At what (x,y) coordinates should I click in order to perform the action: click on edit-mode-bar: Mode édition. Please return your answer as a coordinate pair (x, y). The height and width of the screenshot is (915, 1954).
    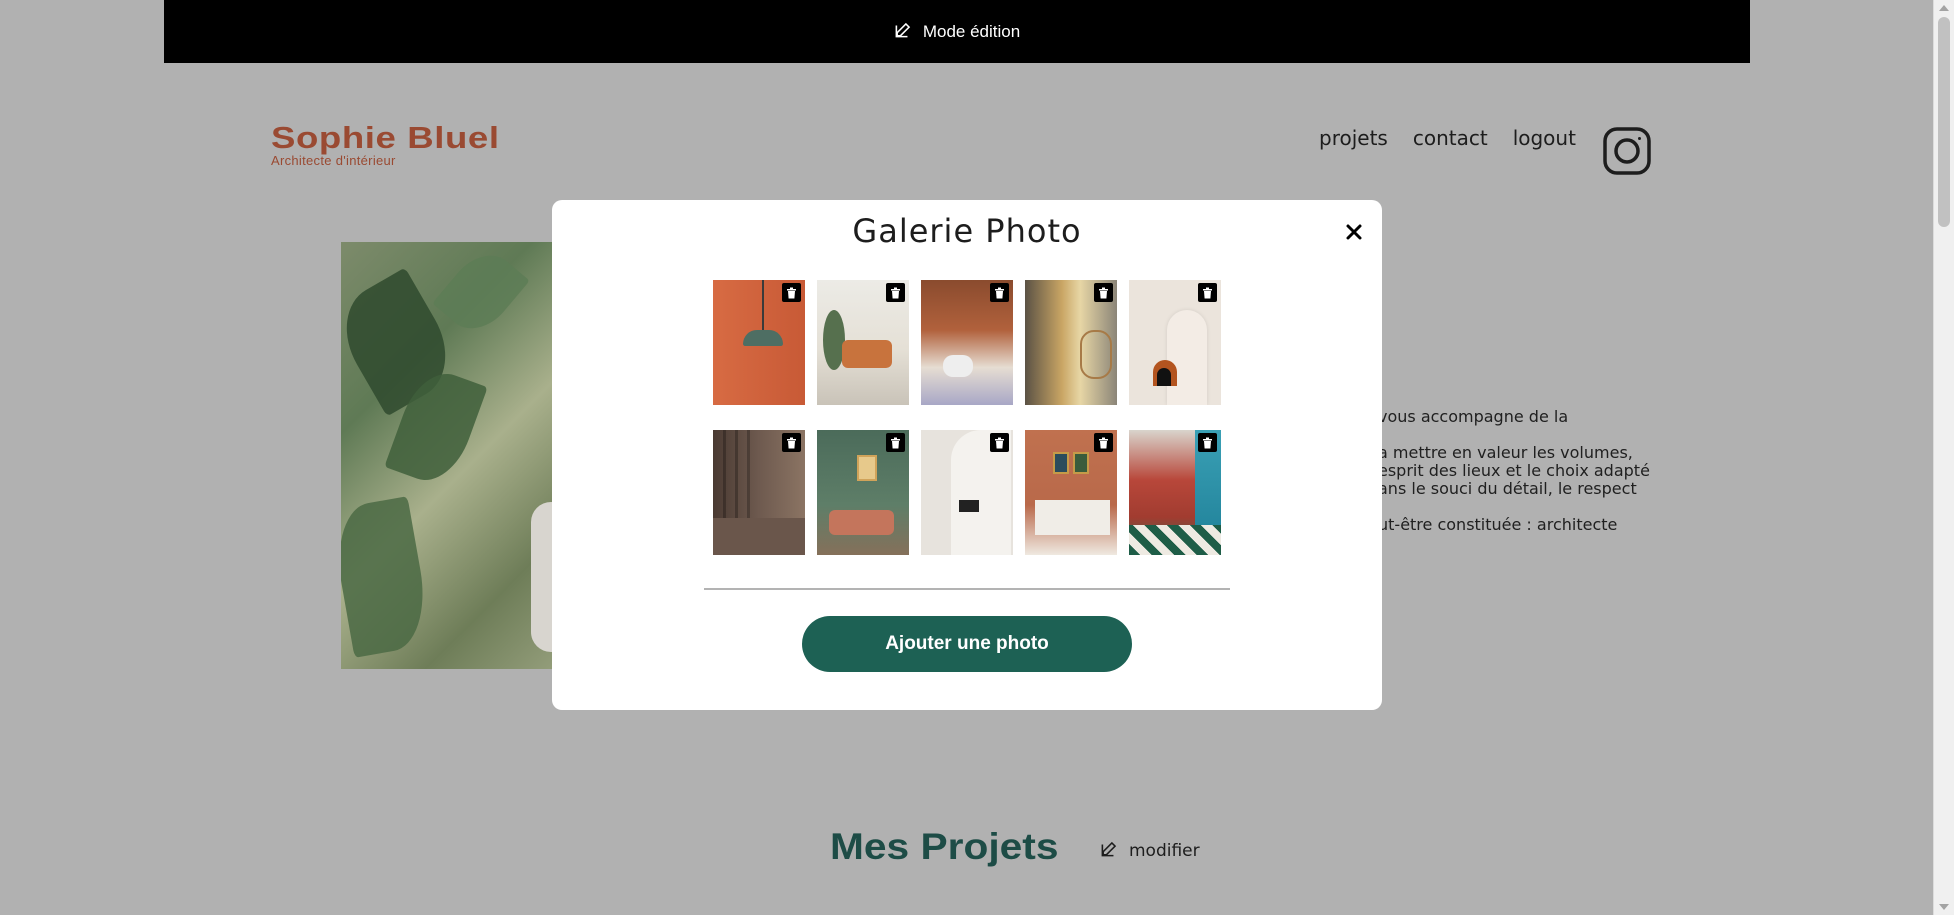
    Looking at the image, I should click on (957, 31).